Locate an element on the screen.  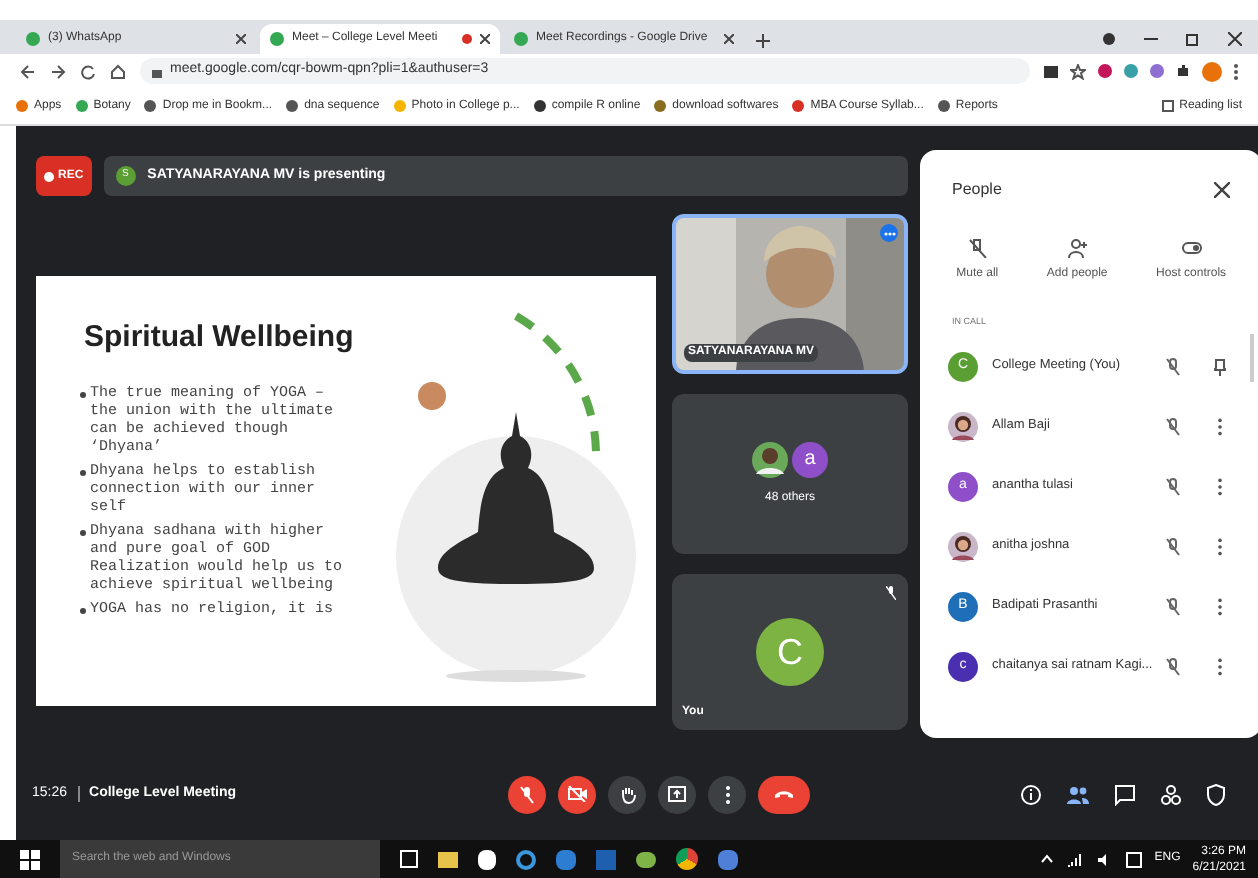
home-icon is located at coordinates (118, 71).